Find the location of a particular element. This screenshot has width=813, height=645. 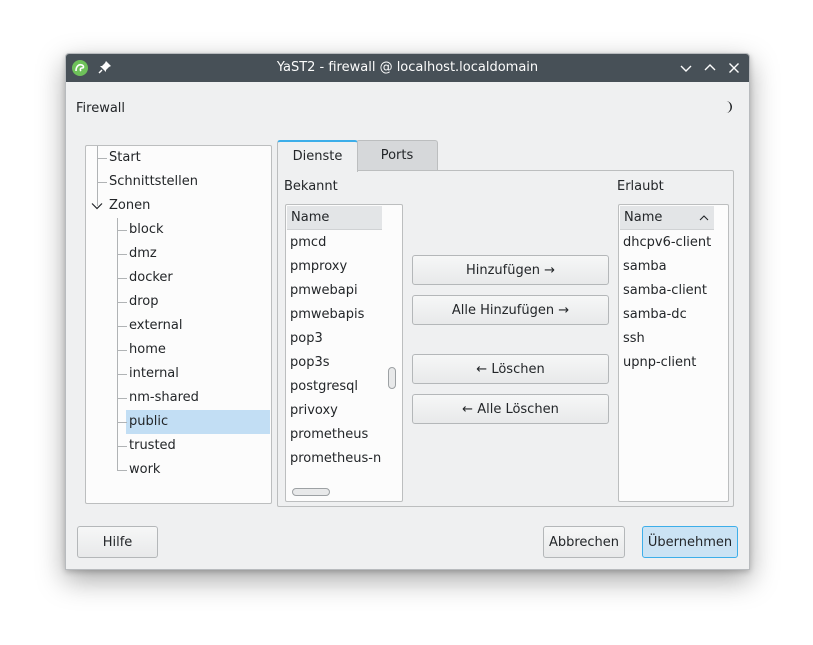

list-item: dhcpv6-client is located at coordinates (667, 243).